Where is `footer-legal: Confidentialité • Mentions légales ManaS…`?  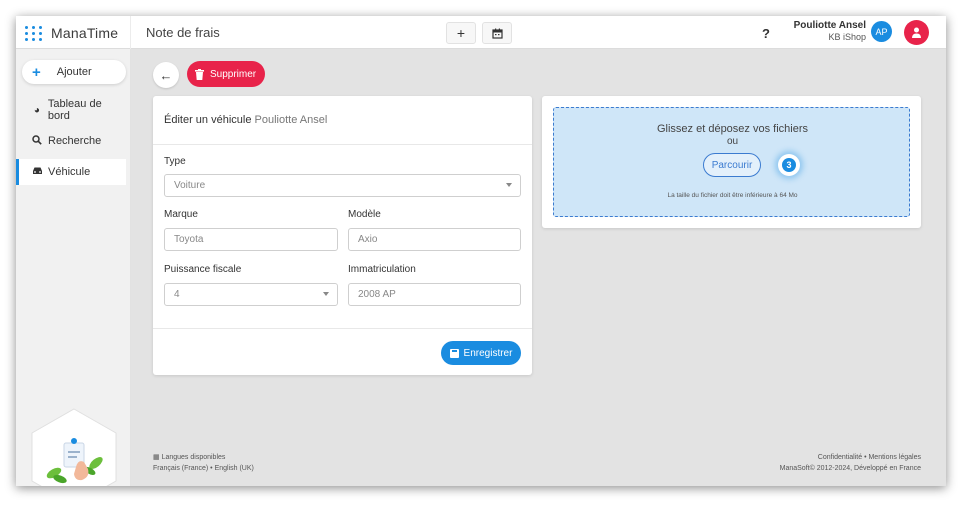
footer-legal: Confidentialité • Mentions légales ManaS… is located at coordinates (850, 463).